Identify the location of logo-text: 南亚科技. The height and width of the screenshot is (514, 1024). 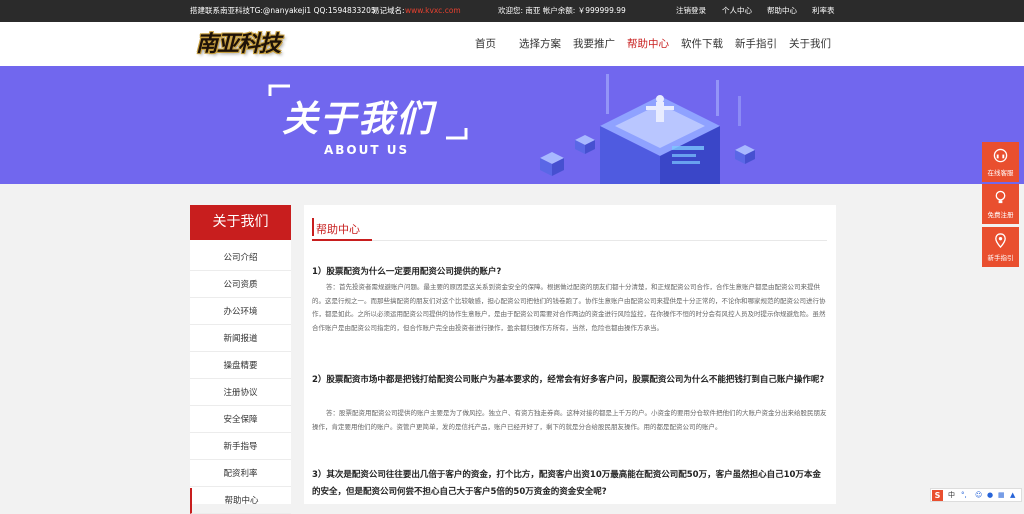
(238, 44).